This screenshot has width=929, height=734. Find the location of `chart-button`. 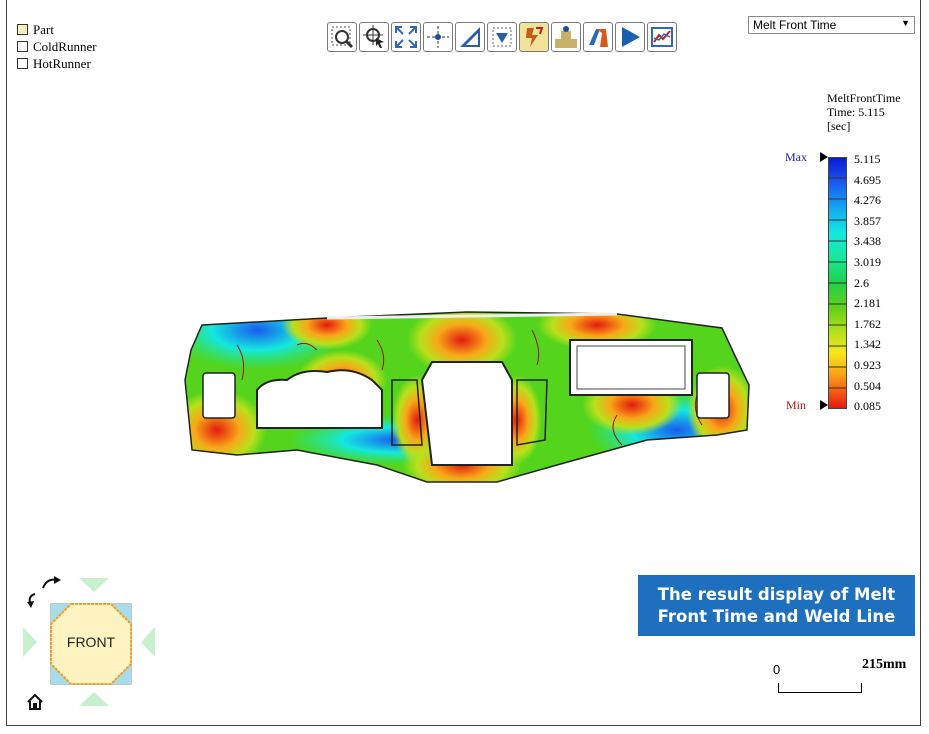

chart-button is located at coordinates (662, 37).